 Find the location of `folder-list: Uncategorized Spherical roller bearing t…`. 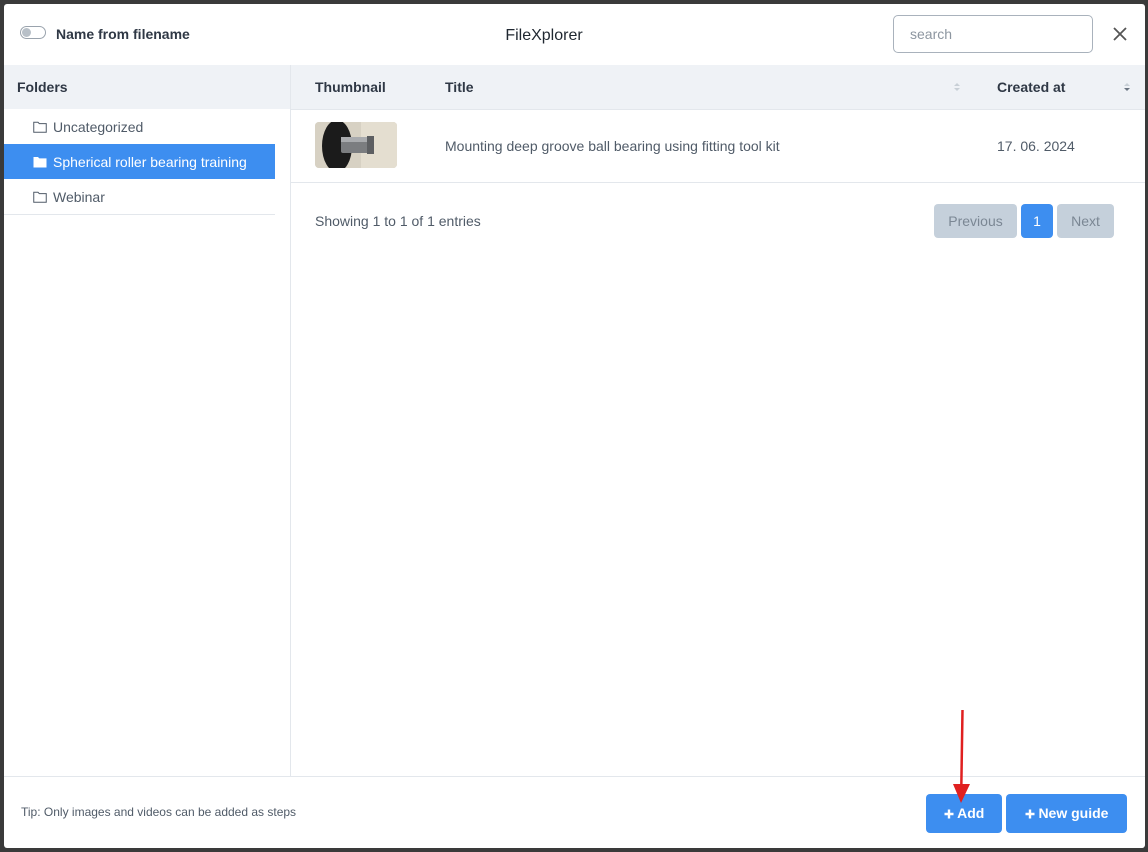

folder-list: Uncategorized Spherical roller bearing t… is located at coordinates (139, 162).